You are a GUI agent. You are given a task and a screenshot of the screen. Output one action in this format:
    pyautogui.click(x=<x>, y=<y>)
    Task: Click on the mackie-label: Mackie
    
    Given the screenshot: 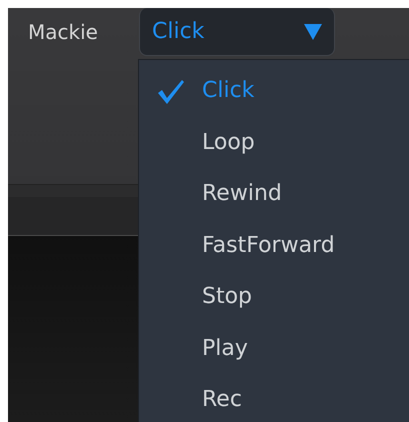 What is the action you would take?
    pyautogui.click(x=63, y=32)
    